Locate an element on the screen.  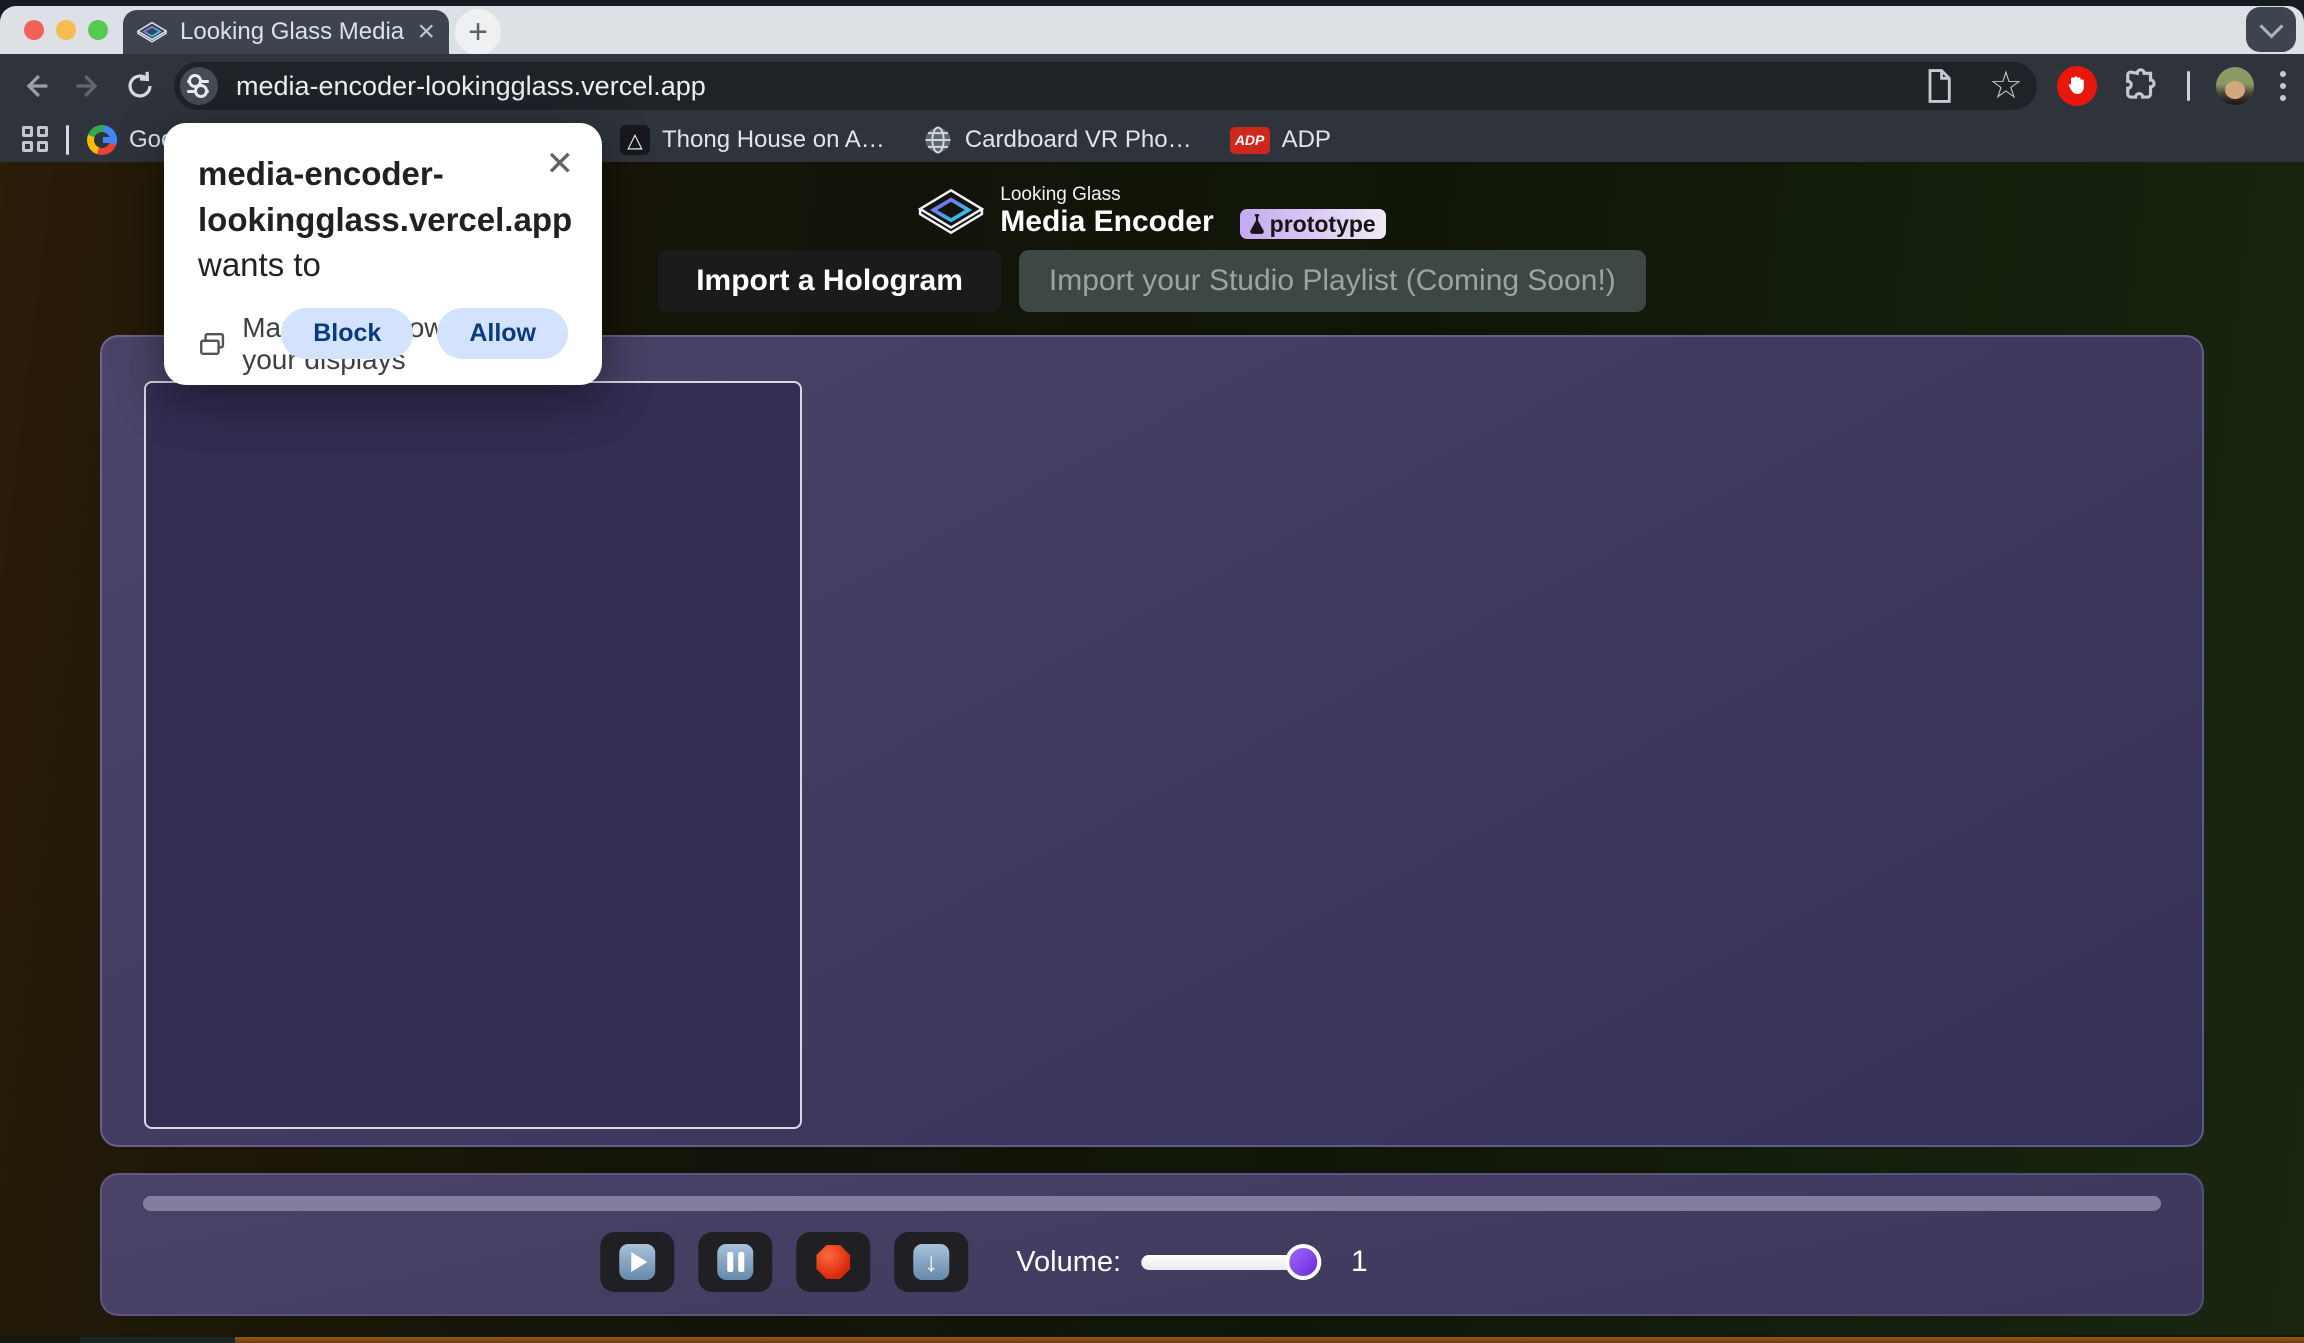
site-settings-icon is located at coordinates (199, 86).